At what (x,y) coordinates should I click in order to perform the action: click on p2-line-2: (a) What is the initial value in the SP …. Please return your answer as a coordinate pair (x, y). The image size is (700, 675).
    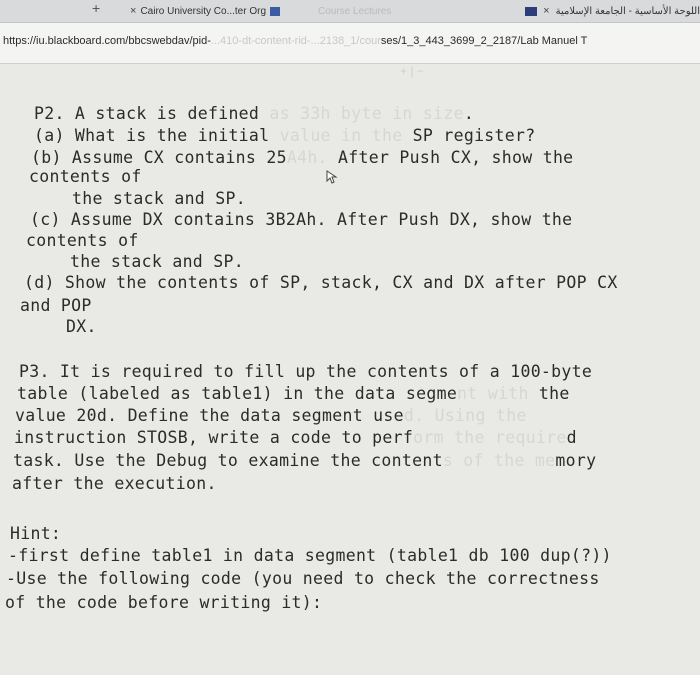
    Looking at the image, I should click on (285, 135).